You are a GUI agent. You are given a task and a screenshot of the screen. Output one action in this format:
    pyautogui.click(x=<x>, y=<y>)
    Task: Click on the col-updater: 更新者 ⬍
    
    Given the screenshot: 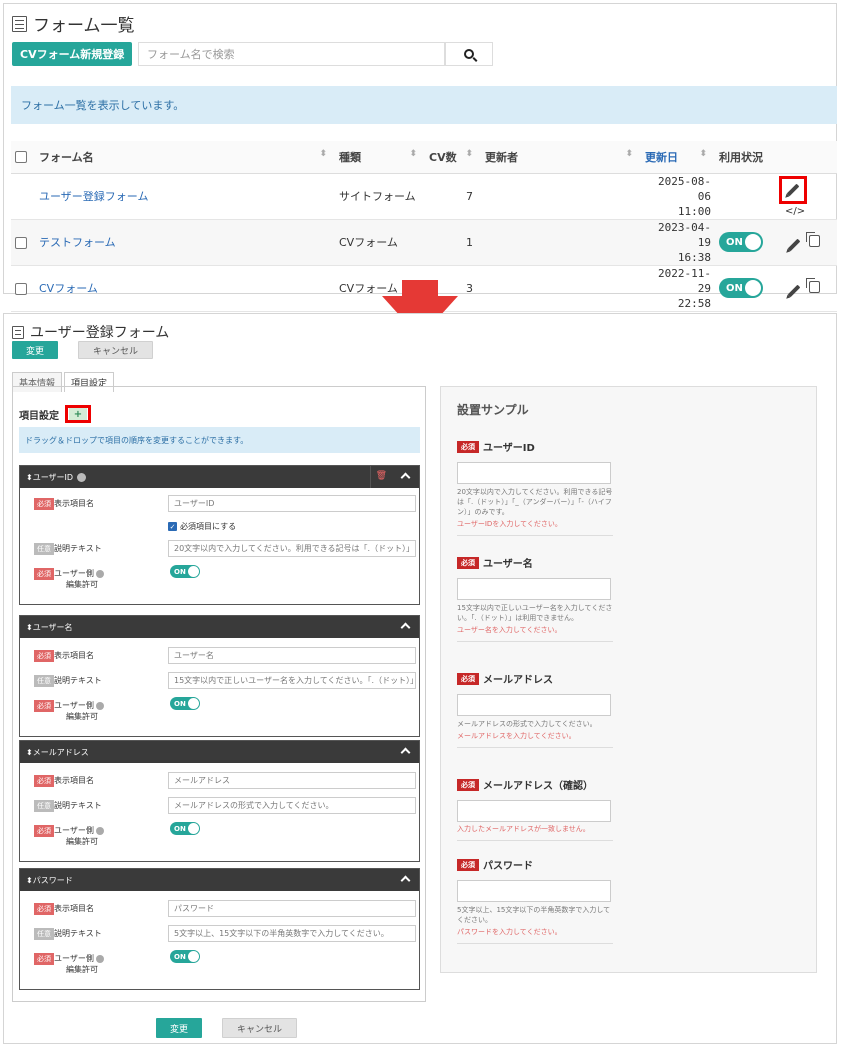 What is the action you would take?
    pyautogui.click(x=561, y=157)
    